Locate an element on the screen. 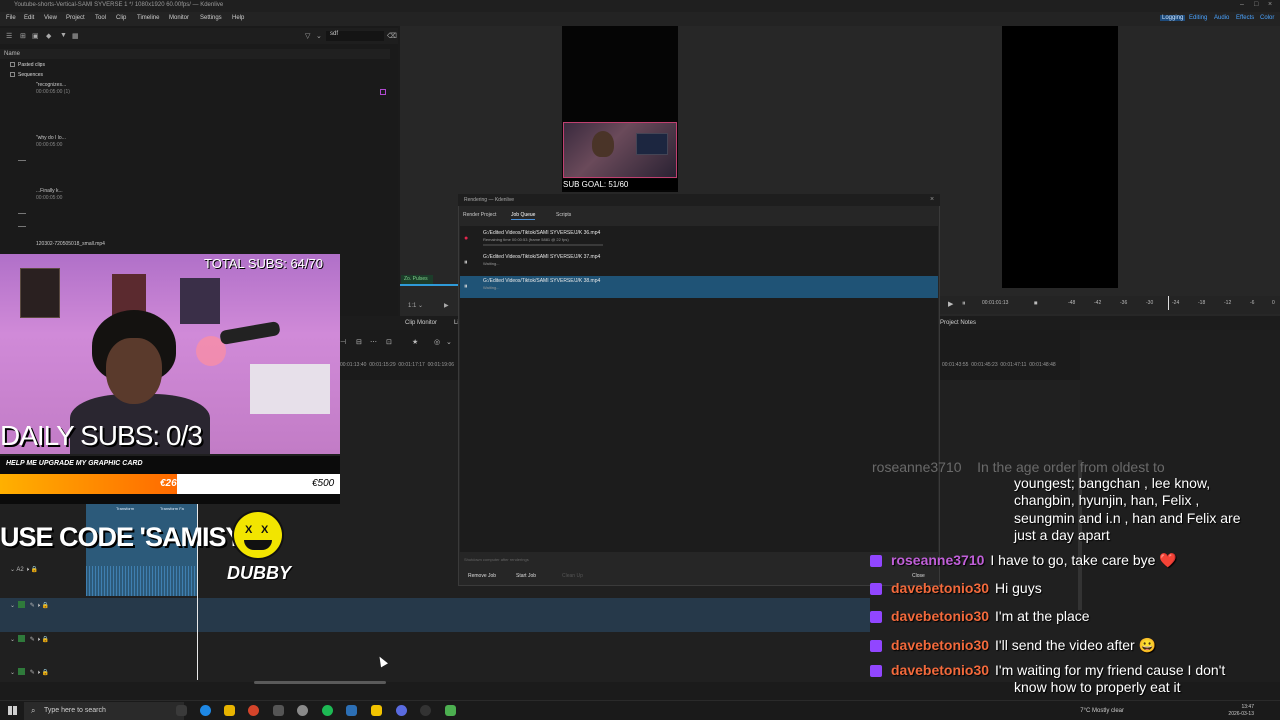 The height and width of the screenshot is (720, 1280). grid-icon: ▦ is located at coordinates (75, 36).